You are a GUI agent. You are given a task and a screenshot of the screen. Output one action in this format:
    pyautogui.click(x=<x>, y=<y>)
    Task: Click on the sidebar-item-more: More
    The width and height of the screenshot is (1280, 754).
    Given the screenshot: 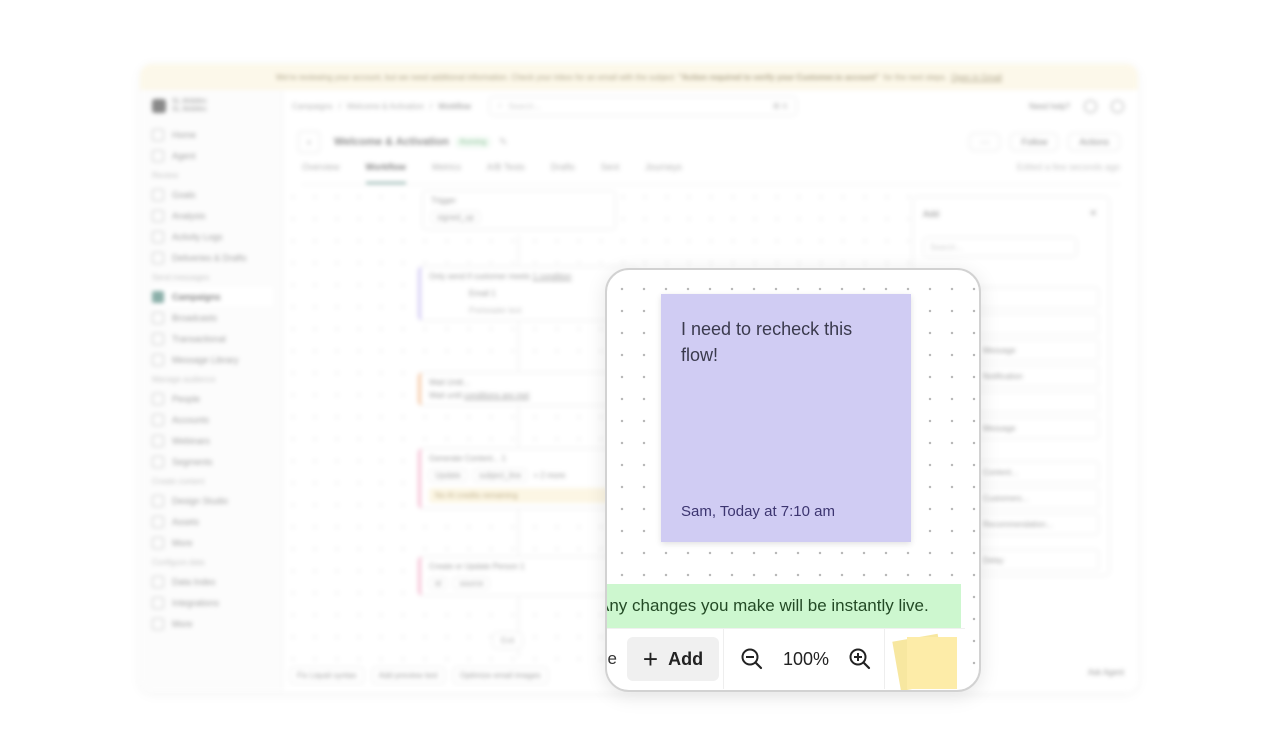 What is the action you would take?
    pyautogui.click(x=213, y=542)
    